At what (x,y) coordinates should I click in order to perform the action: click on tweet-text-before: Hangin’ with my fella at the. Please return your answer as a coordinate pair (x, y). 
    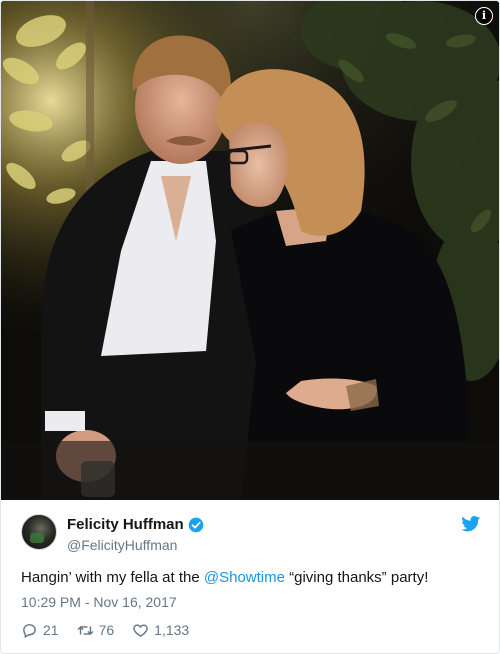
    Looking at the image, I should click on (112, 577).